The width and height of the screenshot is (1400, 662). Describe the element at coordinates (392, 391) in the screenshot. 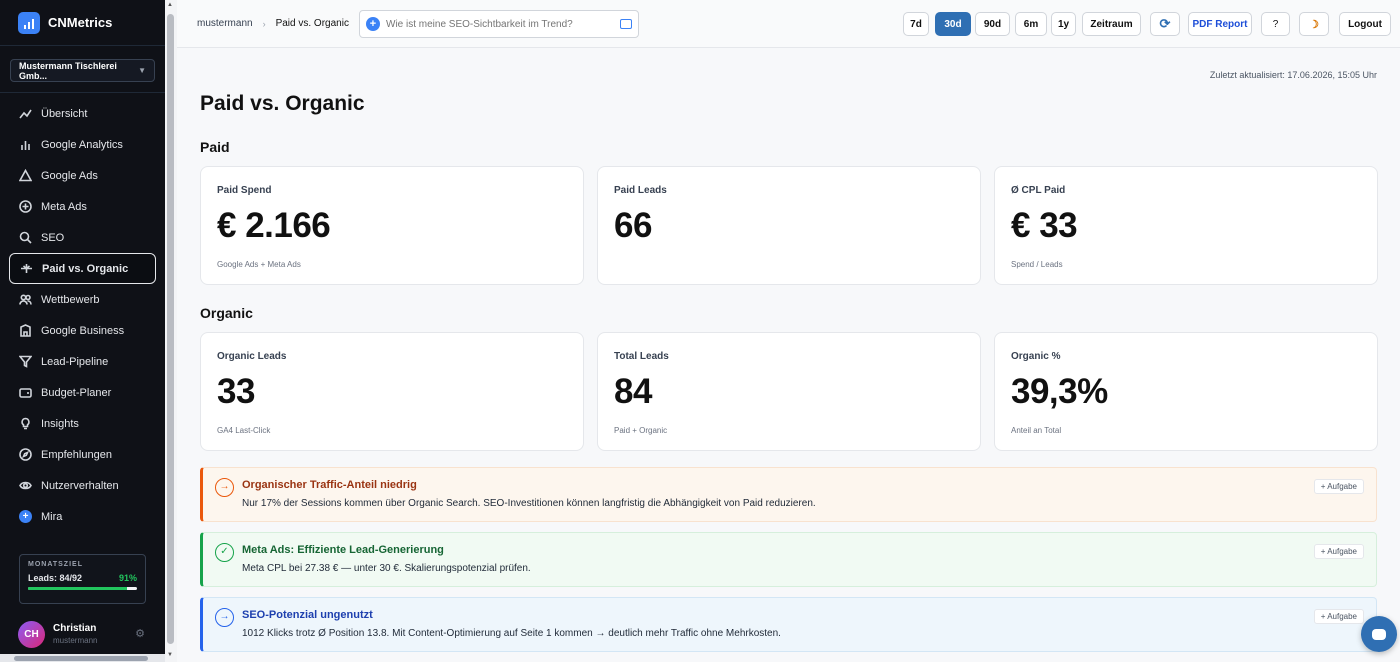

I see `kpi-card: Organic Leads 33 GA4 Last-Click` at that location.